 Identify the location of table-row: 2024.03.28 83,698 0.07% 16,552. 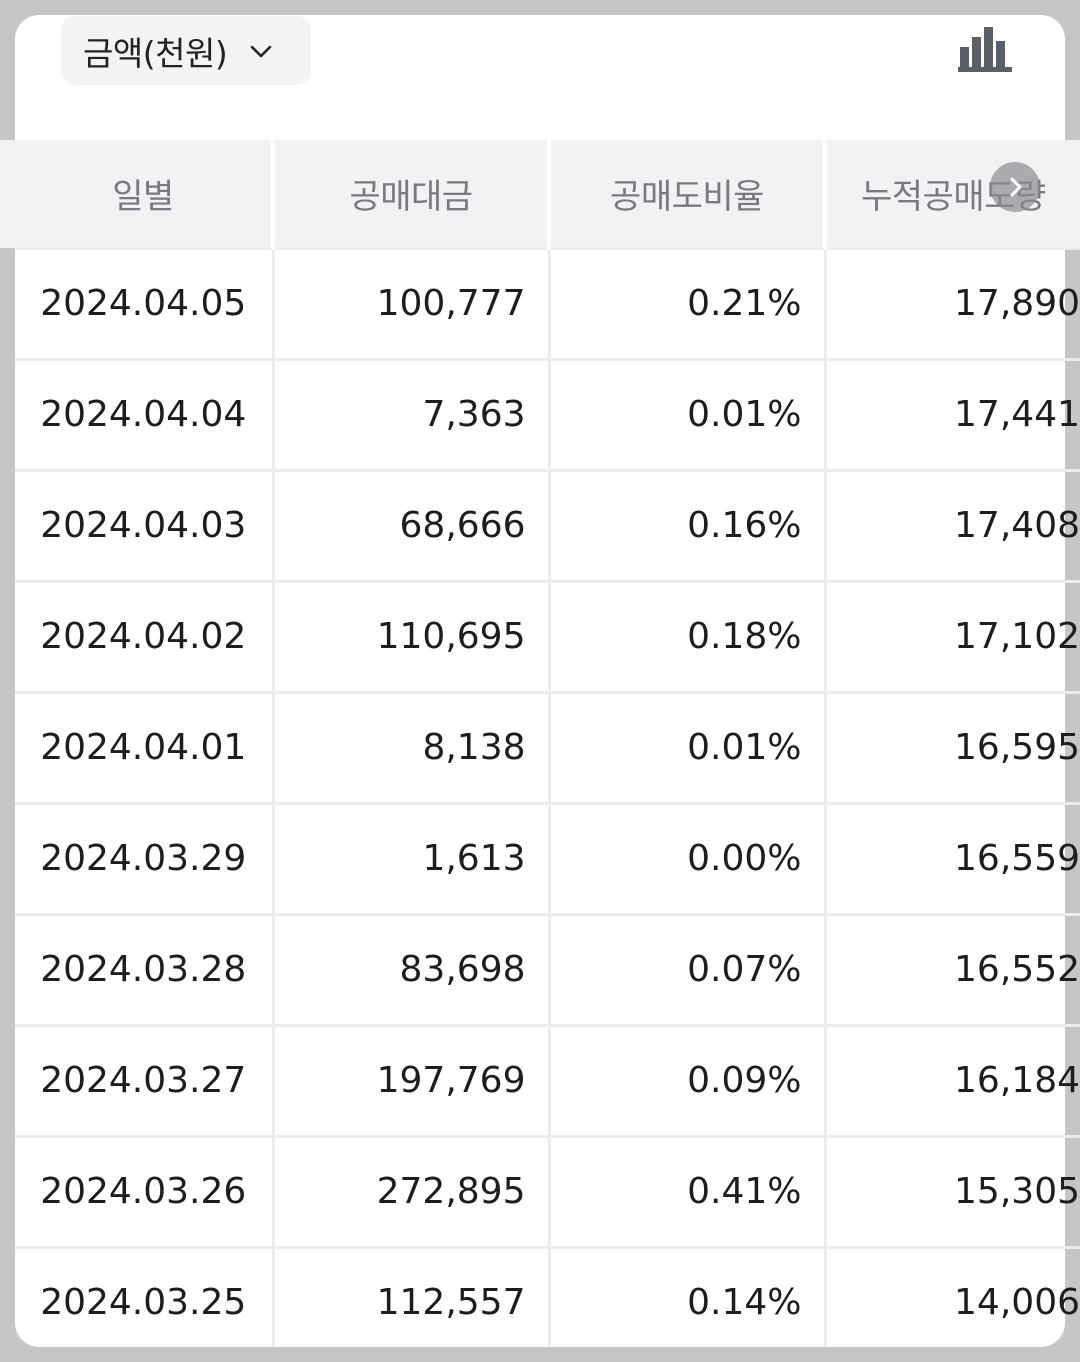
(547, 968).